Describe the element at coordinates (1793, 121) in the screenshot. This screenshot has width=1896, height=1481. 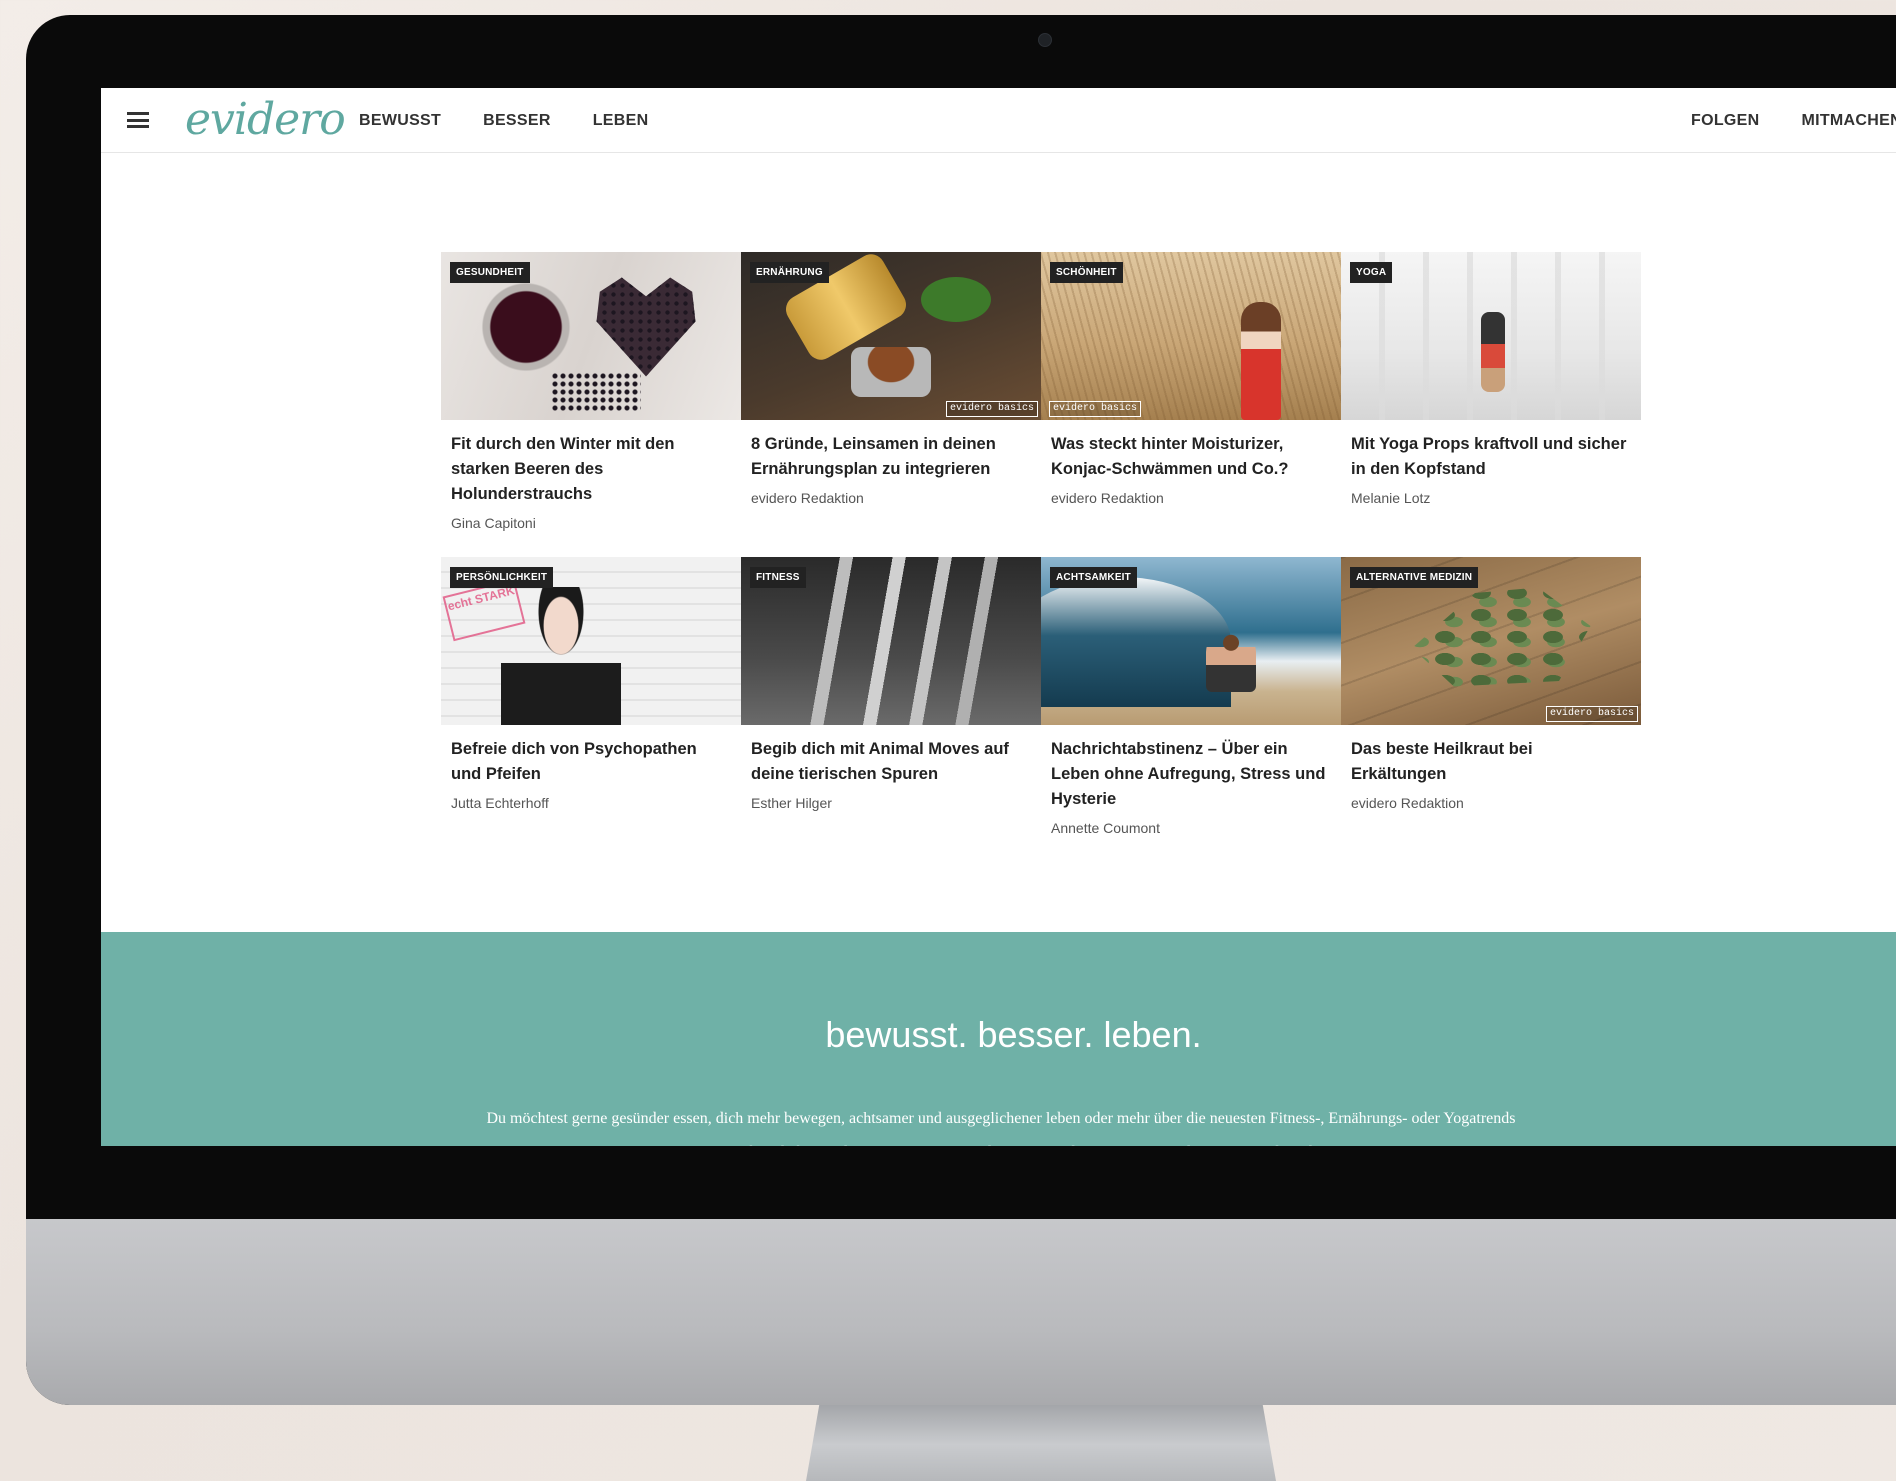
I see `secondary-nav: FOLGEN MITMACHEN` at that location.